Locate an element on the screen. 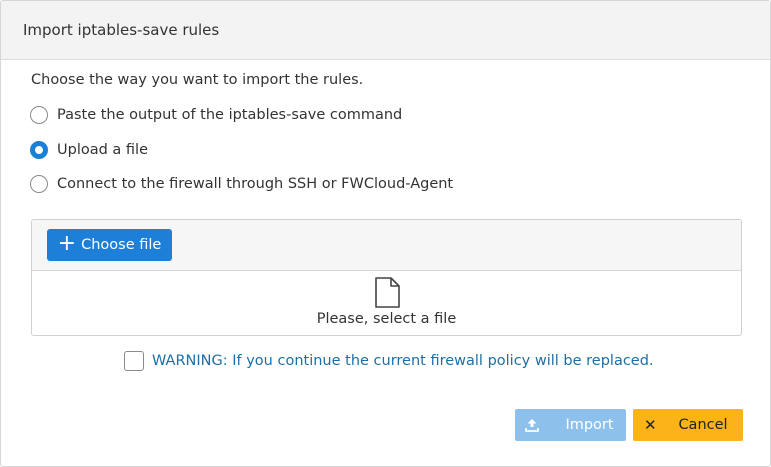 Image resolution: width=771 pixels, height=467 pixels. import-label: Import is located at coordinates (589, 425).